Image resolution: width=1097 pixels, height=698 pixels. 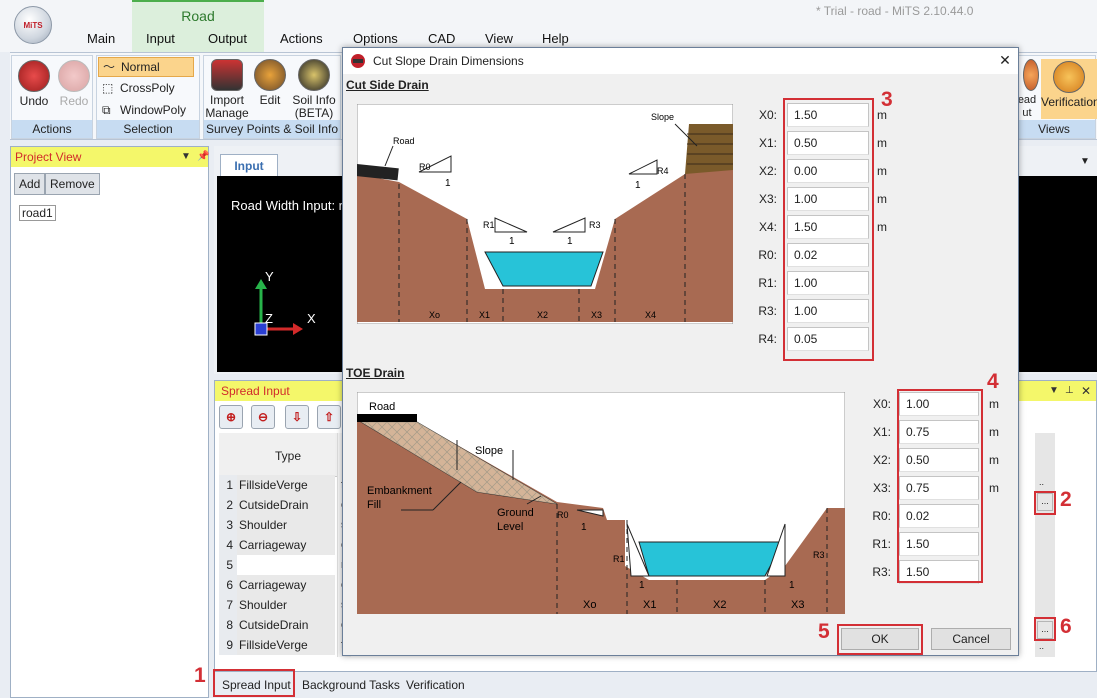 What do you see at coordinates (228, 645) in the screenshot?
I see `row-number: 9` at bounding box center [228, 645].